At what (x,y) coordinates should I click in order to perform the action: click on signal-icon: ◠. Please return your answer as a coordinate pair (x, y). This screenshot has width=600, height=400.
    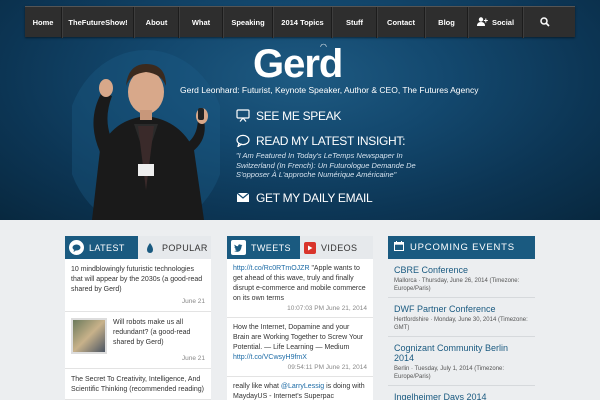
    Looking at the image, I should click on (323, 46).